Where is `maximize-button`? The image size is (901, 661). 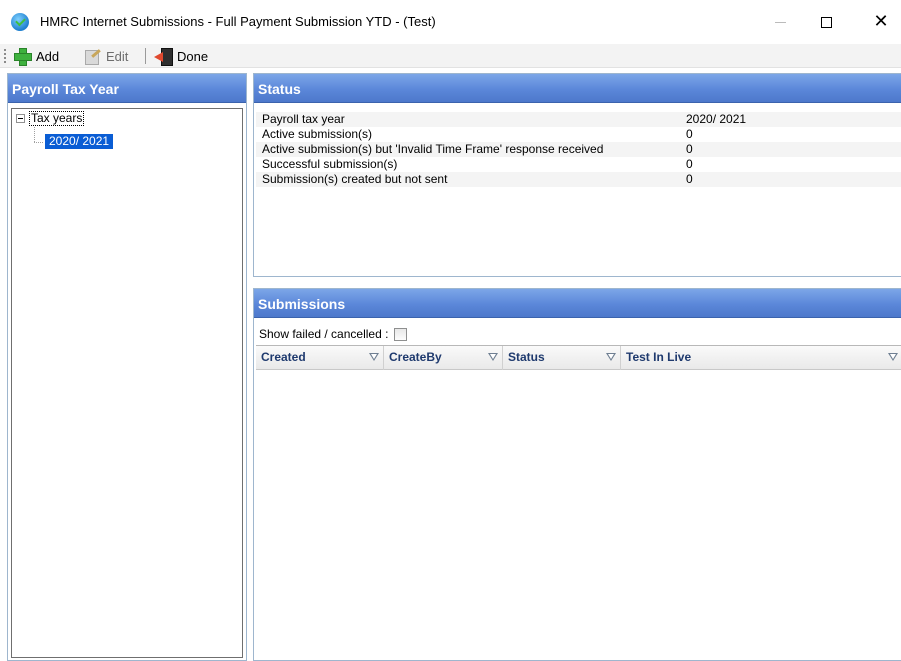 maximize-button is located at coordinates (826, 22).